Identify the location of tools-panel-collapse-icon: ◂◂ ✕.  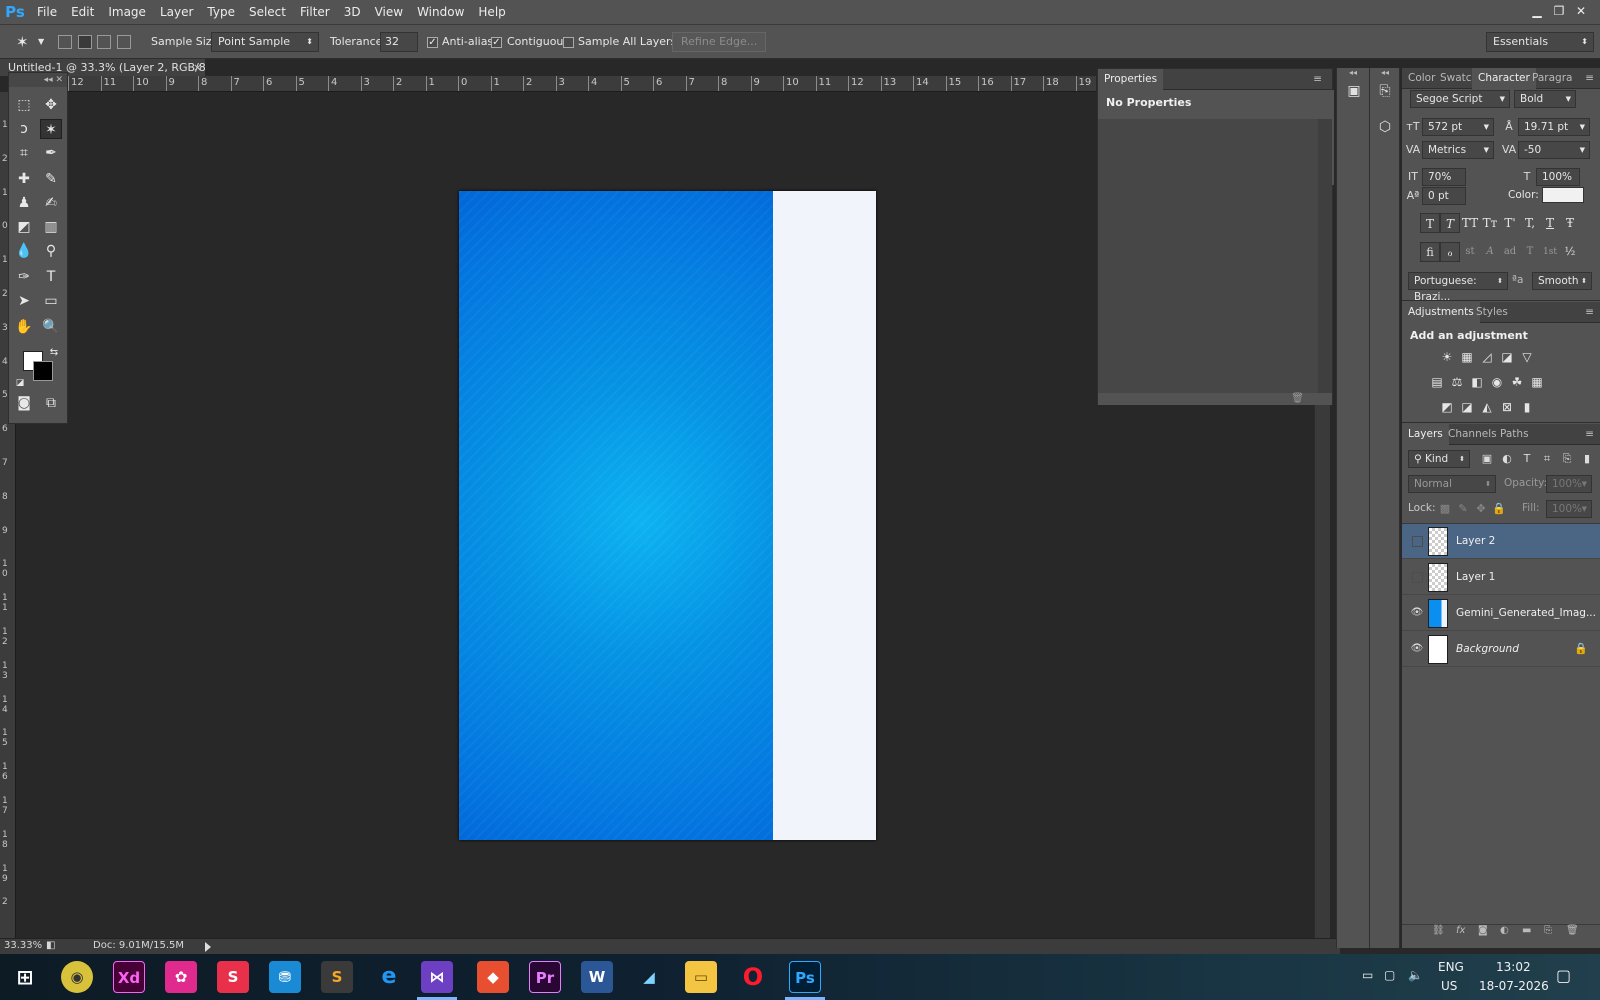
(38, 80).